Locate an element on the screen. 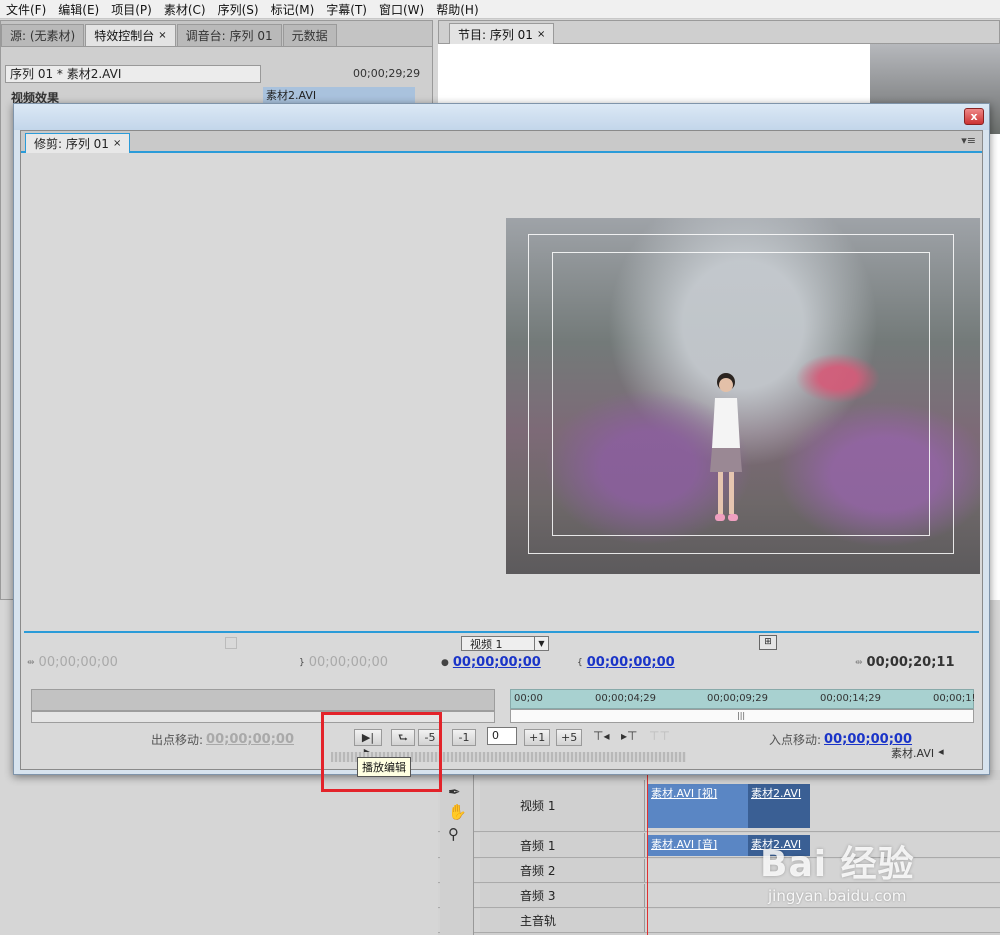  hand-icon: ✋ is located at coordinates (457, 812).